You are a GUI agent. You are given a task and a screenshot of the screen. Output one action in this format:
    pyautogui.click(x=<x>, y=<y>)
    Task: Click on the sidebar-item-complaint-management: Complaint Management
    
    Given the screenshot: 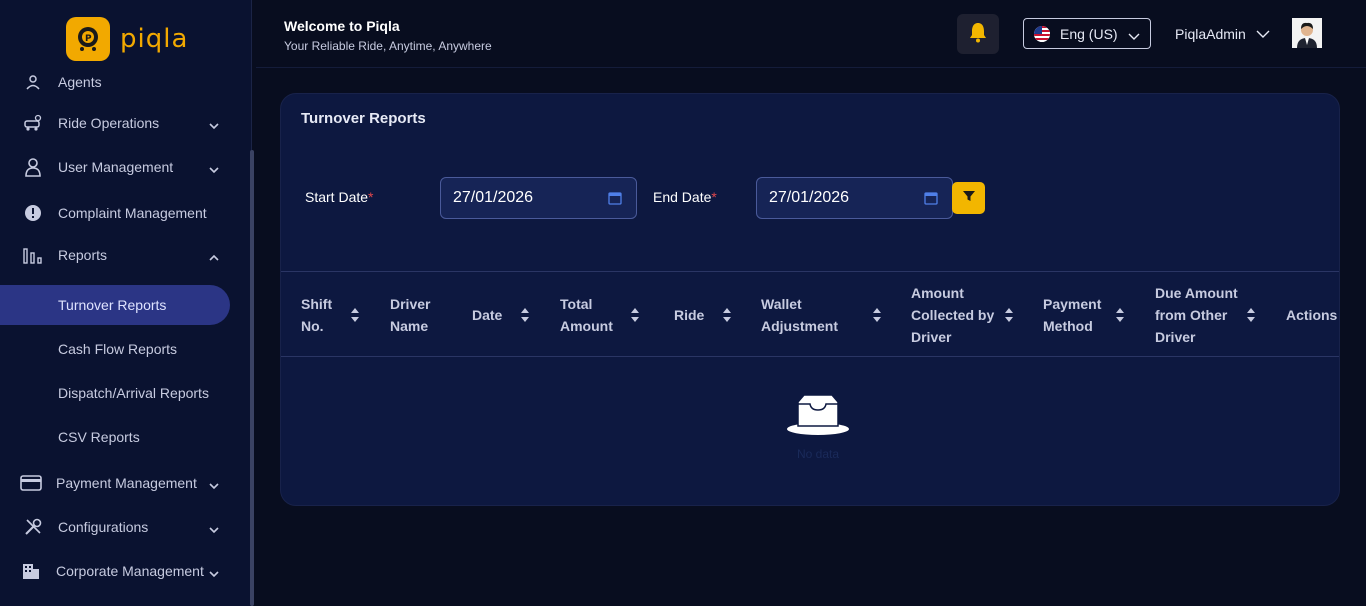 What is the action you would take?
    pyautogui.click(x=115, y=213)
    